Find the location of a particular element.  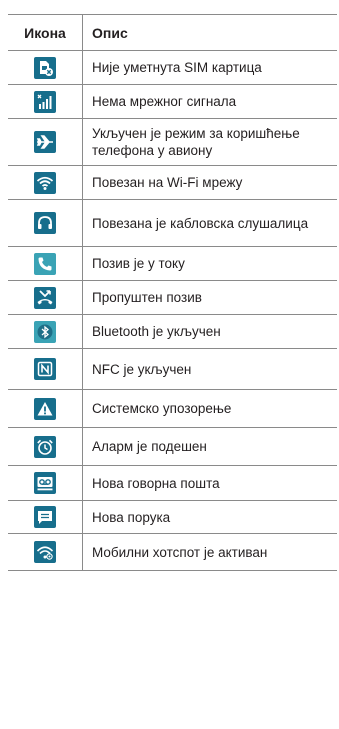

table-row: Нова говорна пошта is located at coordinates (172, 483).